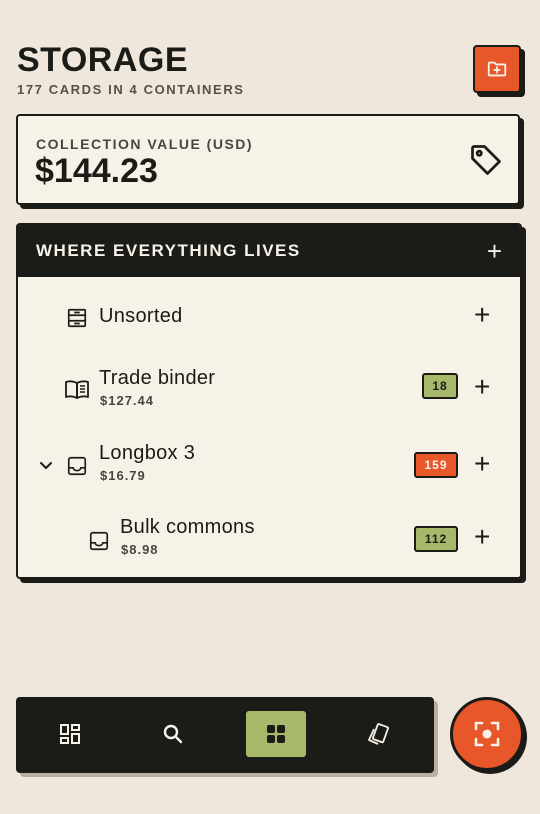  Describe the element at coordinates (123, 475) in the screenshot. I see `location-price: $16.79` at that location.